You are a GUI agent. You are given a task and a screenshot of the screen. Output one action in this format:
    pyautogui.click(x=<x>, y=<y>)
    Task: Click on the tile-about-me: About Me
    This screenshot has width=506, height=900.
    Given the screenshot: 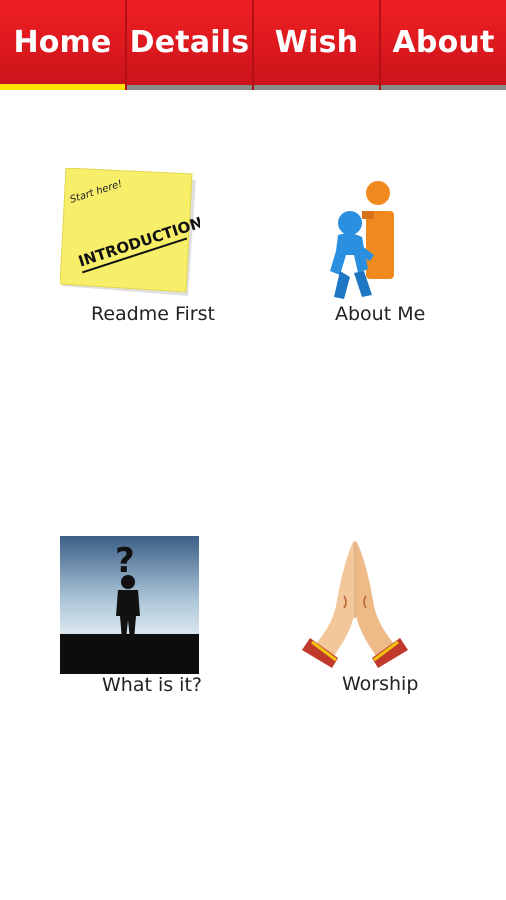 What is the action you would take?
    pyautogui.click(x=383, y=250)
    